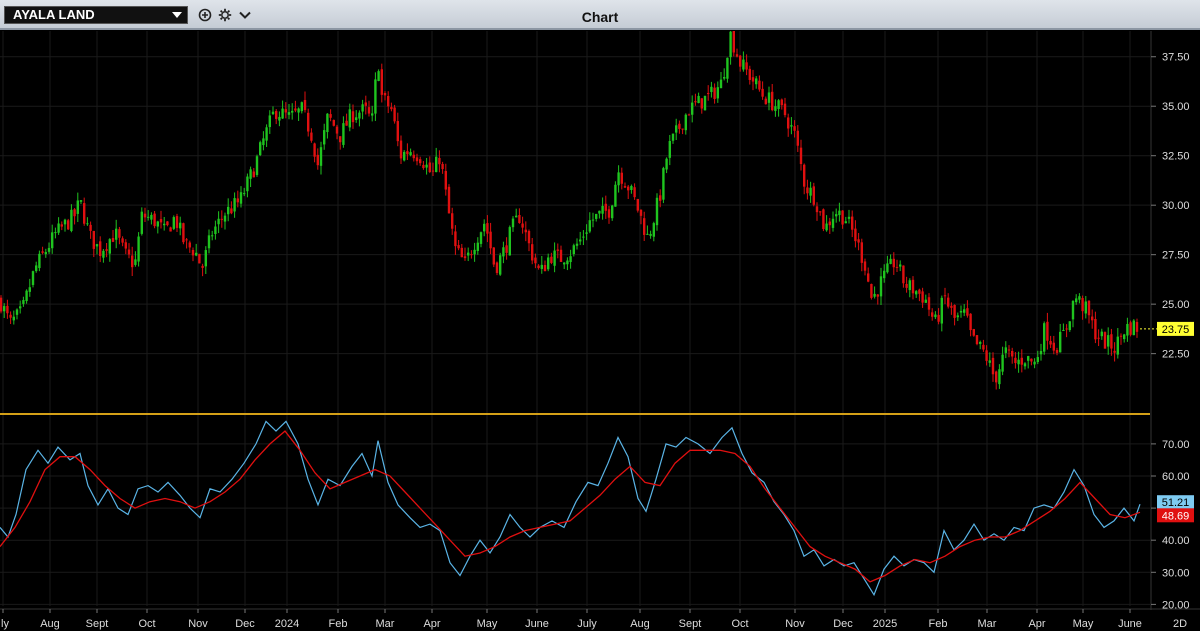 The height and width of the screenshot is (631, 1200). I want to click on x-tick-label: Nov, so click(198, 624).